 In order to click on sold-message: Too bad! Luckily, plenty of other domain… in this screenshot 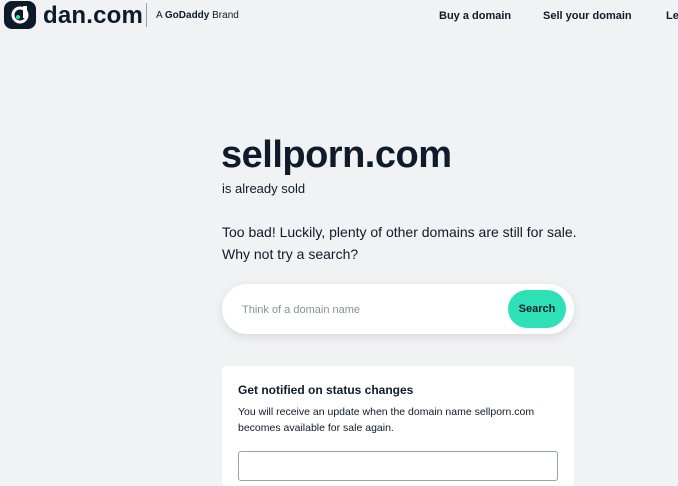, I will do `click(399, 243)`.